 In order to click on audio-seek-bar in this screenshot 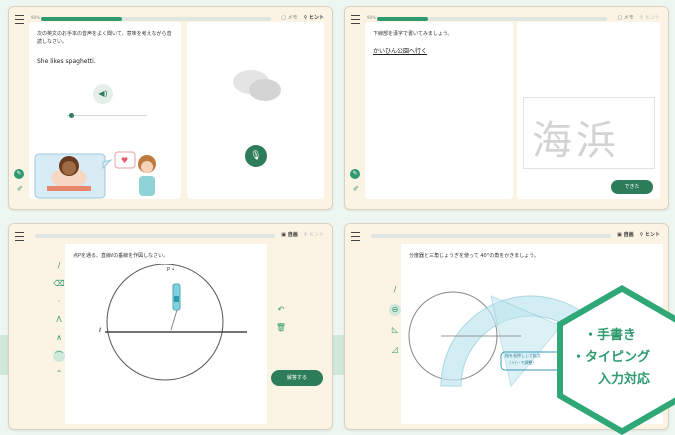, I will do `click(107, 115)`.